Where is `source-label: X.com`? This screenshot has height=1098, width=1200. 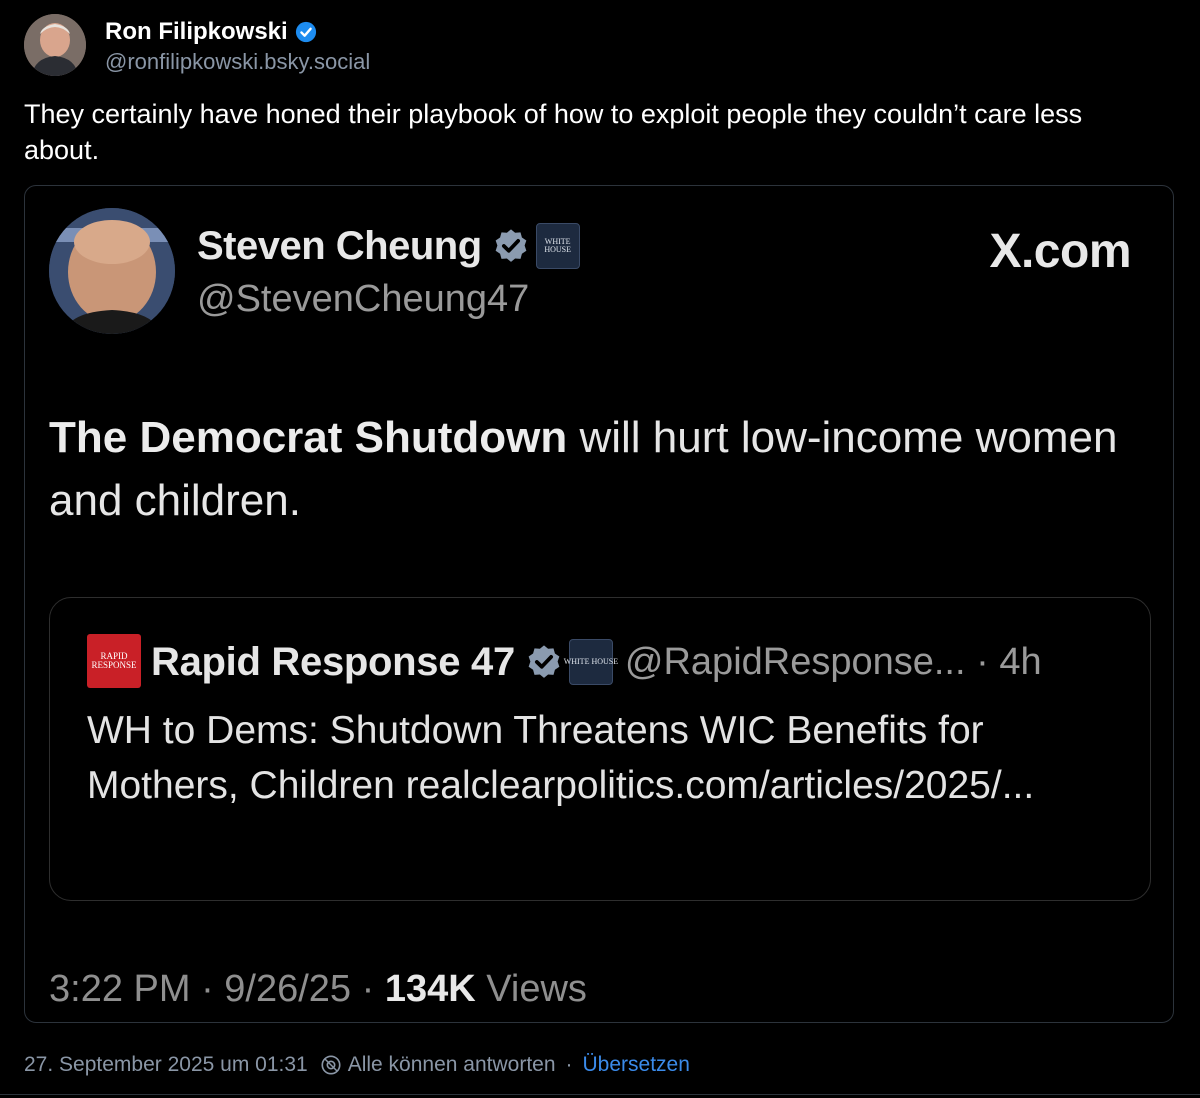
source-label: X.com is located at coordinates (1060, 251).